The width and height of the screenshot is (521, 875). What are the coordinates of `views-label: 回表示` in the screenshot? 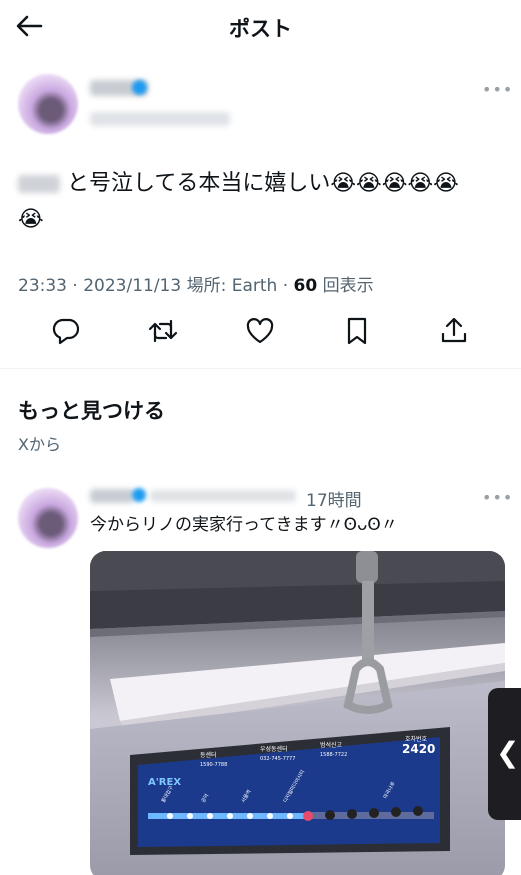 It's located at (345, 286).